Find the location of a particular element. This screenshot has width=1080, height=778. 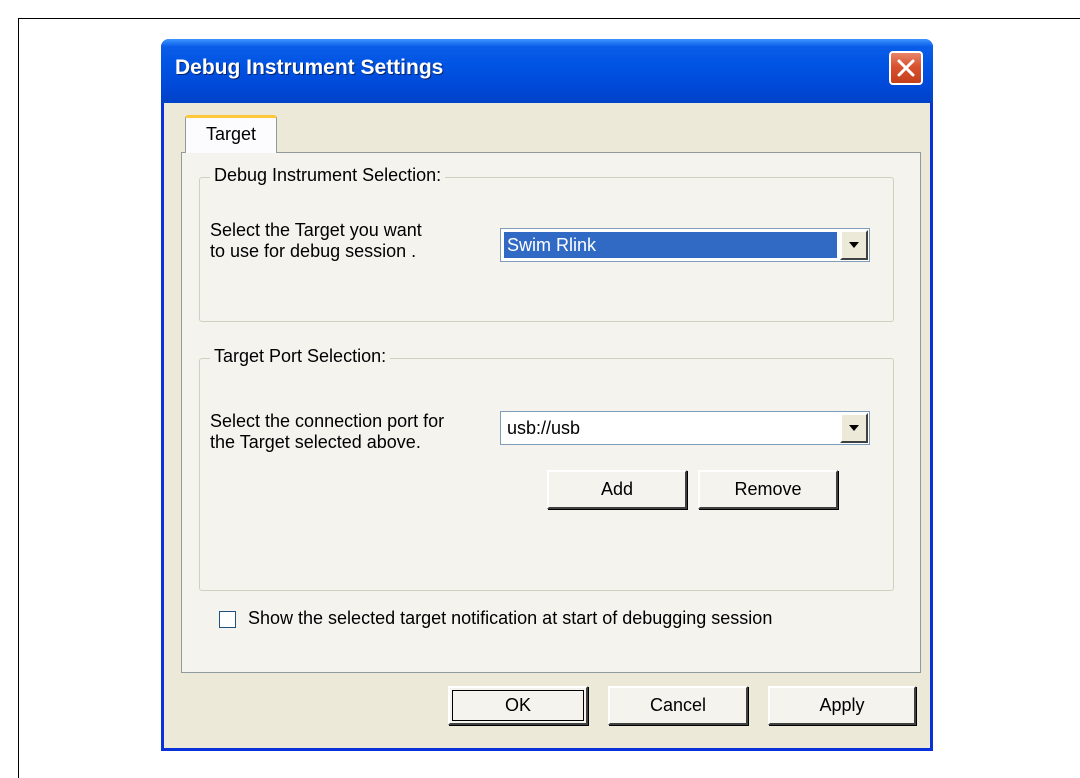

notification-checkbox is located at coordinates (227, 619).